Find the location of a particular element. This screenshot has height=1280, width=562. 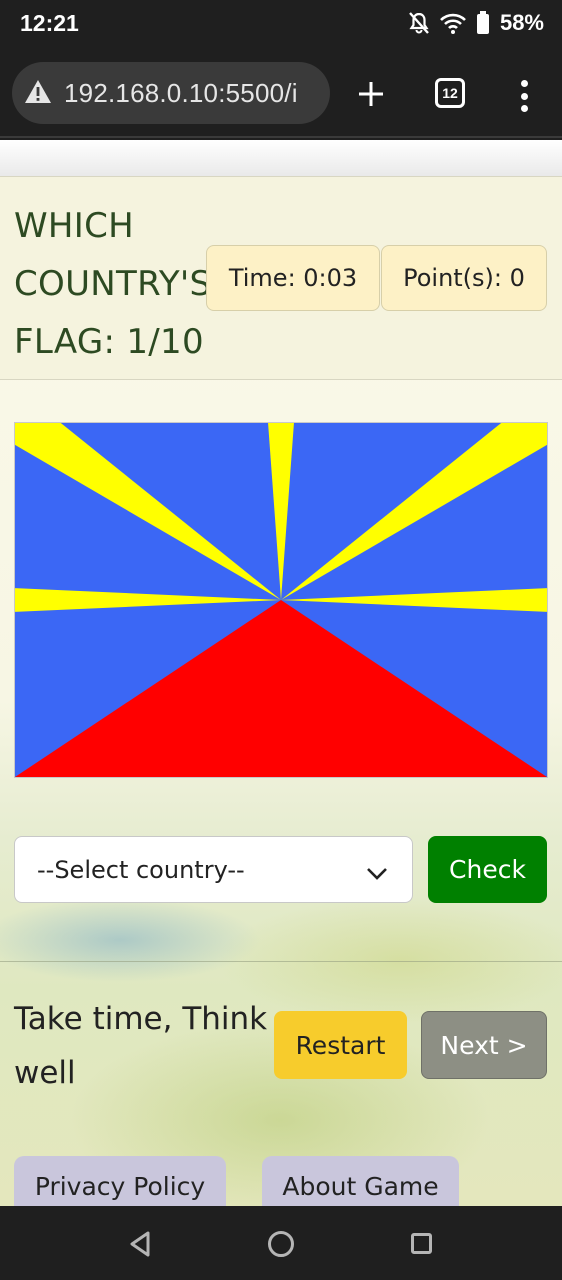

status-bar: 12:21 58% is located at coordinates (281, 25).